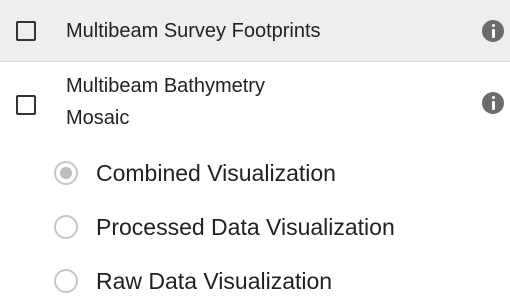 This screenshot has width=510, height=296. I want to click on radio-option-raw: Raw Data Visualization, so click(255, 275).